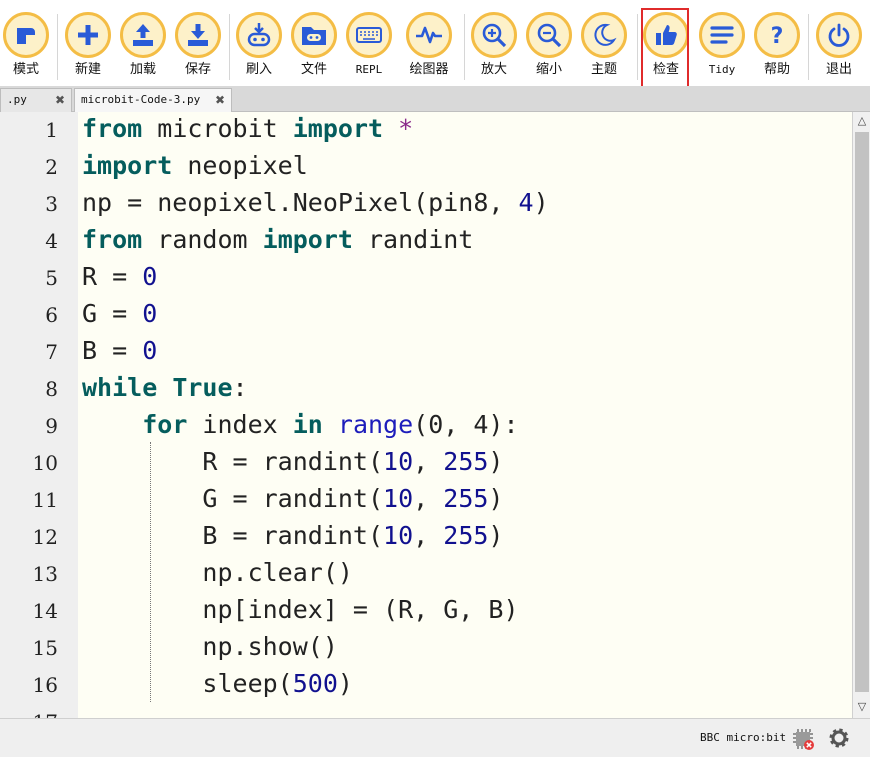 The height and width of the screenshot is (757, 870). Describe the element at coordinates (258, 69) in the screenshot. I see `flash-label: 刷入` at that location.